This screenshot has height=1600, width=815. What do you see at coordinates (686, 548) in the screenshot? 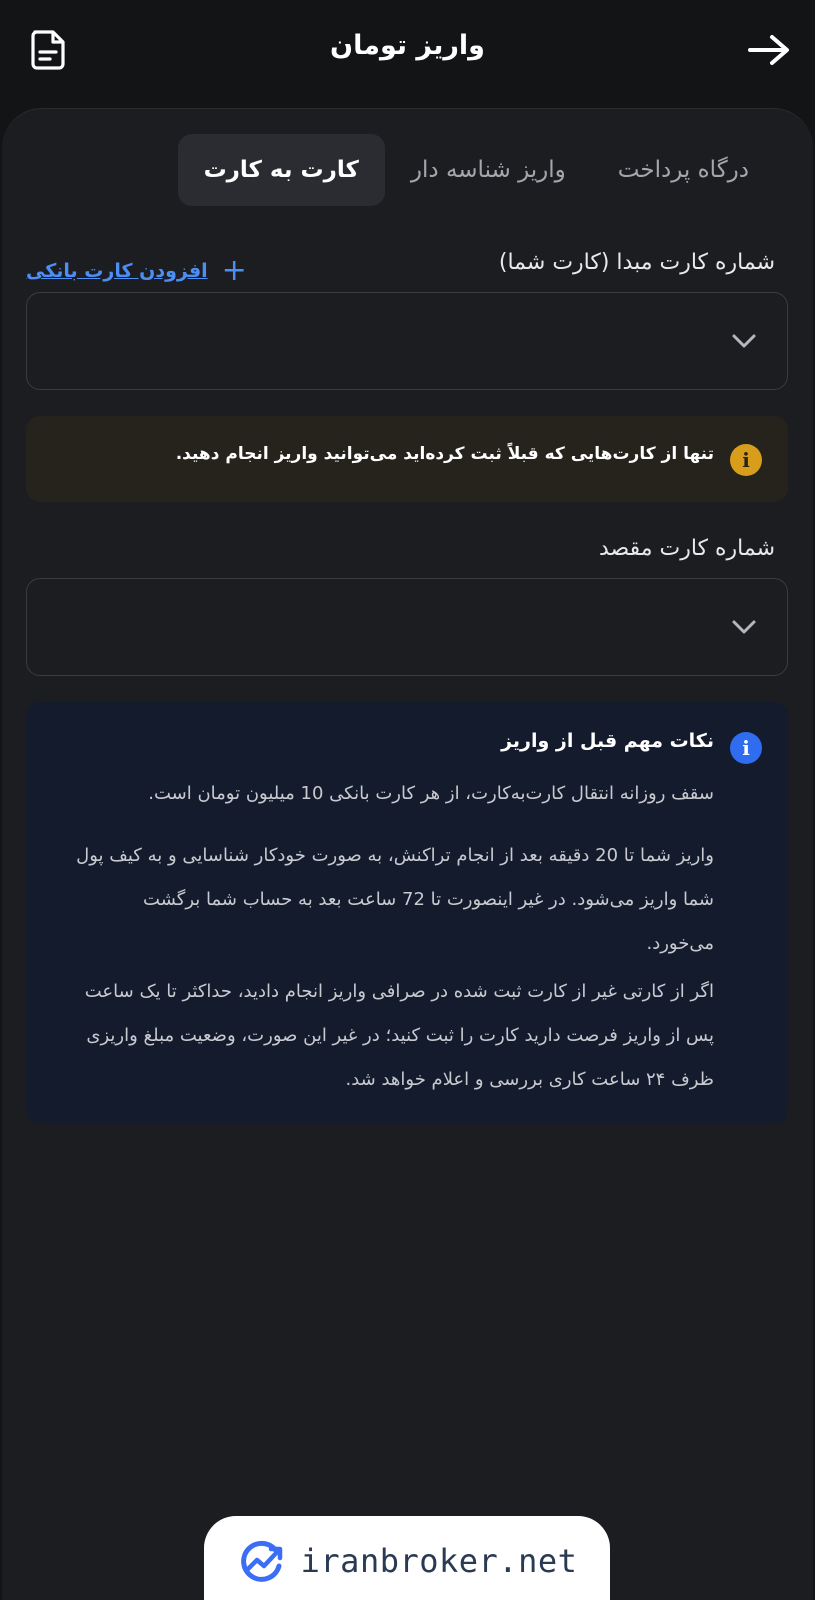
I see `destination-card-label: شماره کارت مقصد` at bounding box center [686, 548].